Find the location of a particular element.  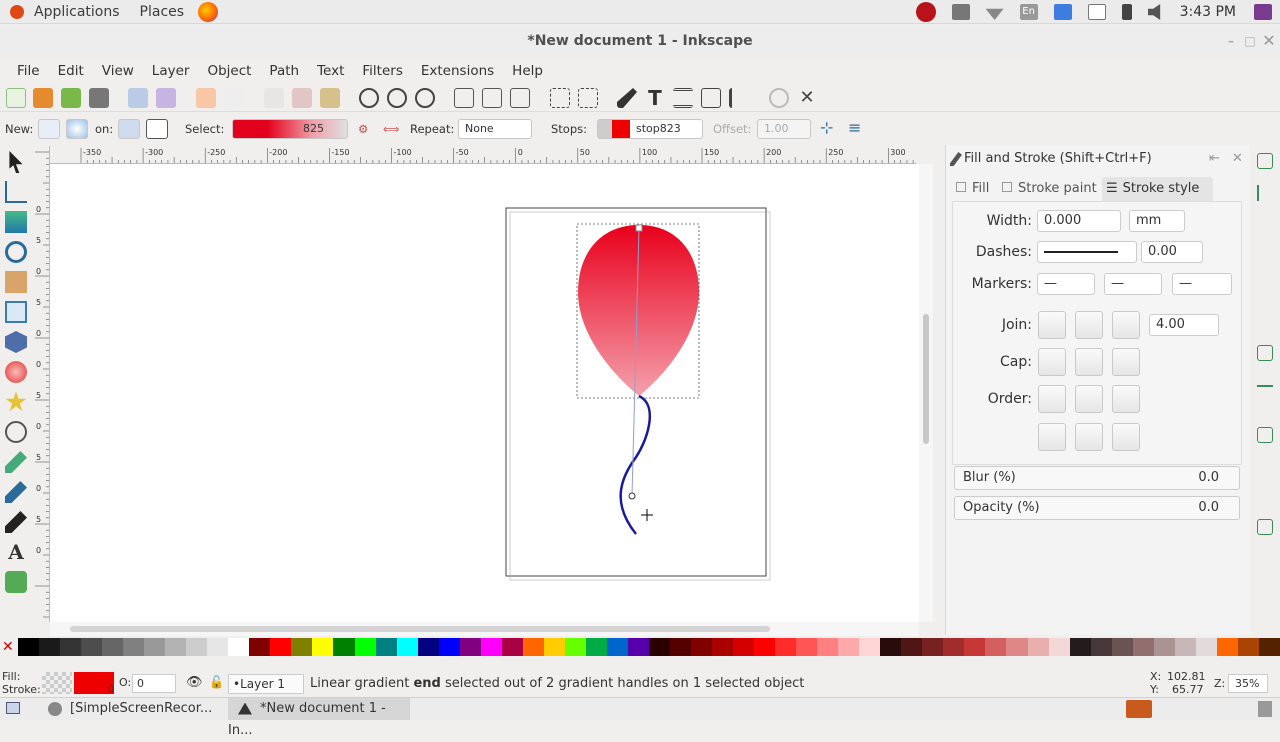

measure-tool-icon is located at coordinates (16, 282).